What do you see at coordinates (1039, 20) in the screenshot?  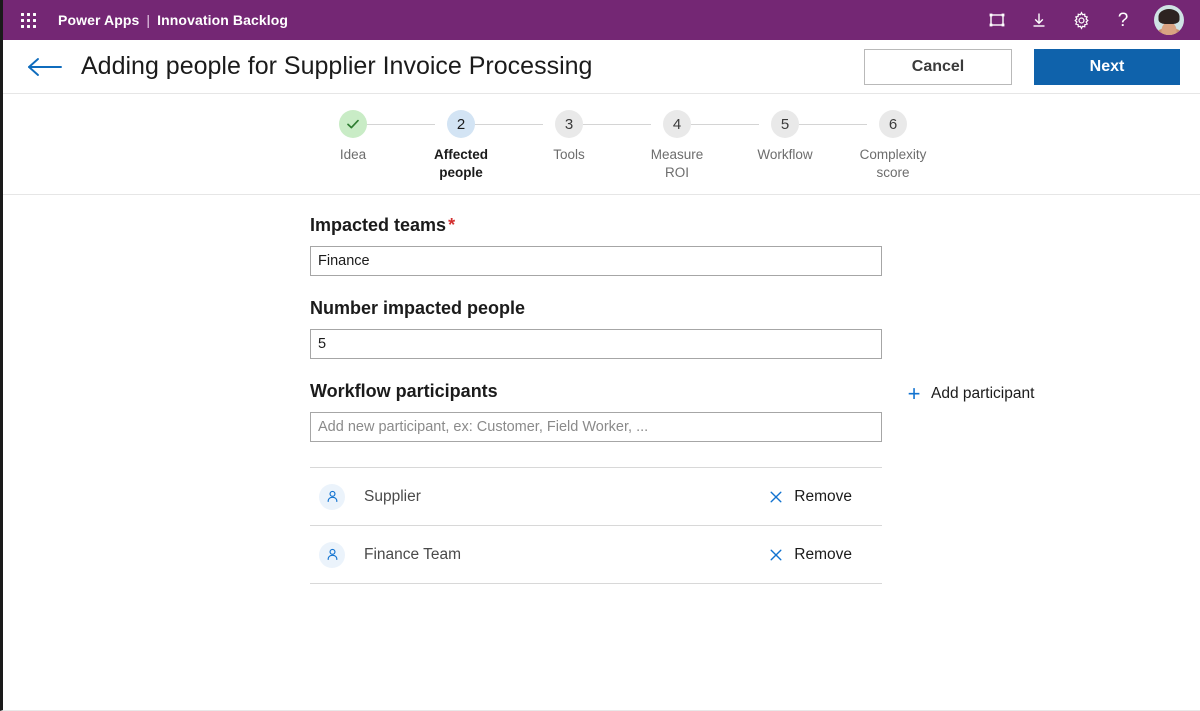 I see `download-icon` at bounding box center [1039, 20].